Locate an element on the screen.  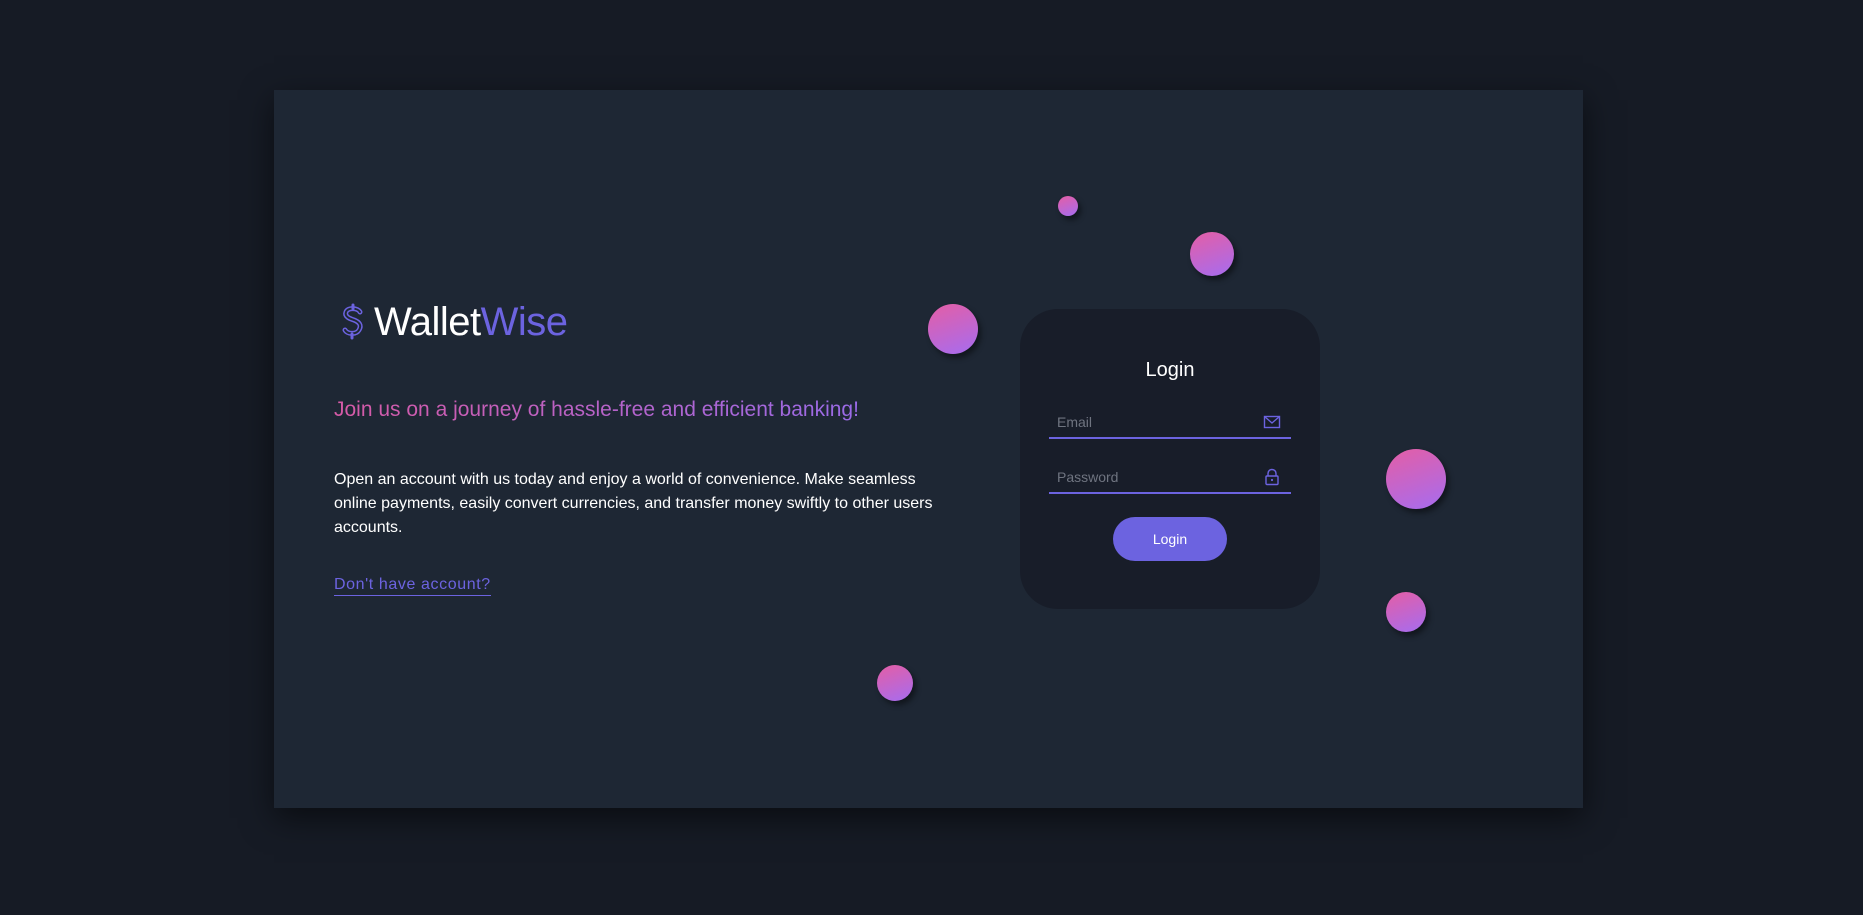
mail-icon is located at coordinates (1272, 422).